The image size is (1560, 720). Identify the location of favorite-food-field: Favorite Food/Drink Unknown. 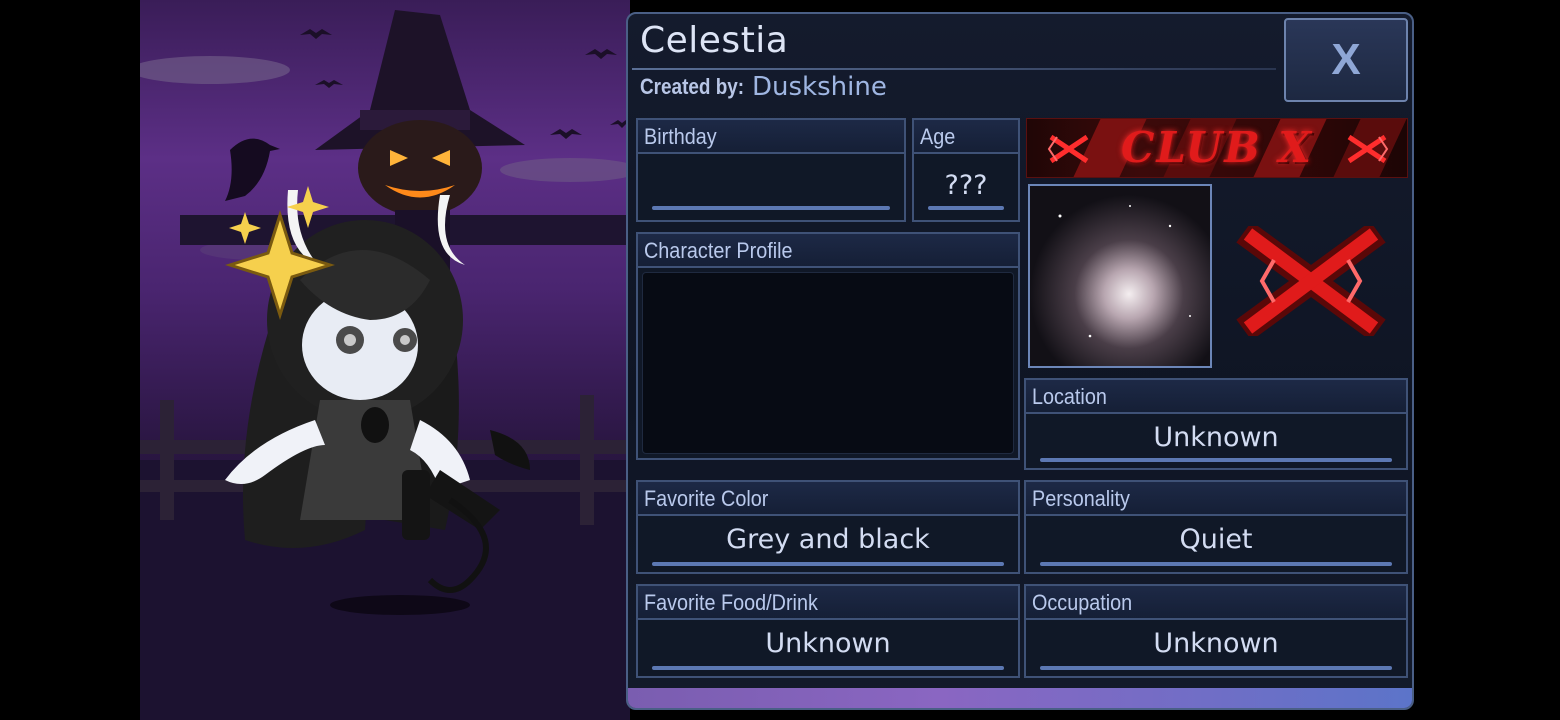
(828, 631).